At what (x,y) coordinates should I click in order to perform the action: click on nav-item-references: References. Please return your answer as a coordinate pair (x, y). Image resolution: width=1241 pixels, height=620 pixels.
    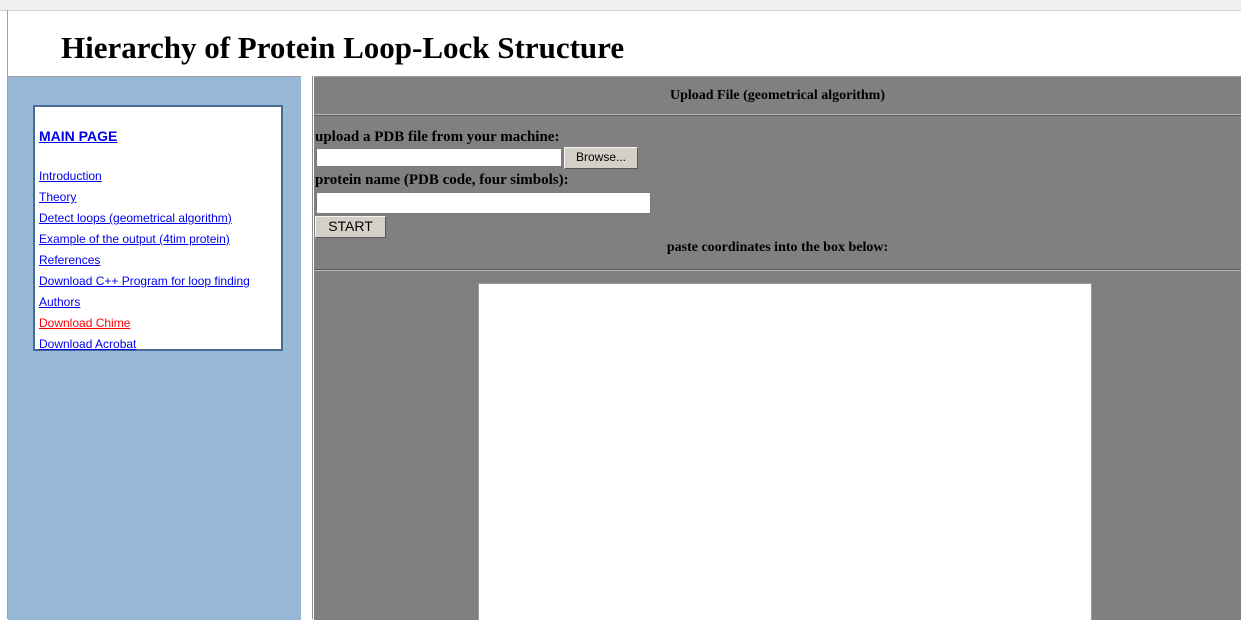
    Looking at the image, I should click on (144, 262).